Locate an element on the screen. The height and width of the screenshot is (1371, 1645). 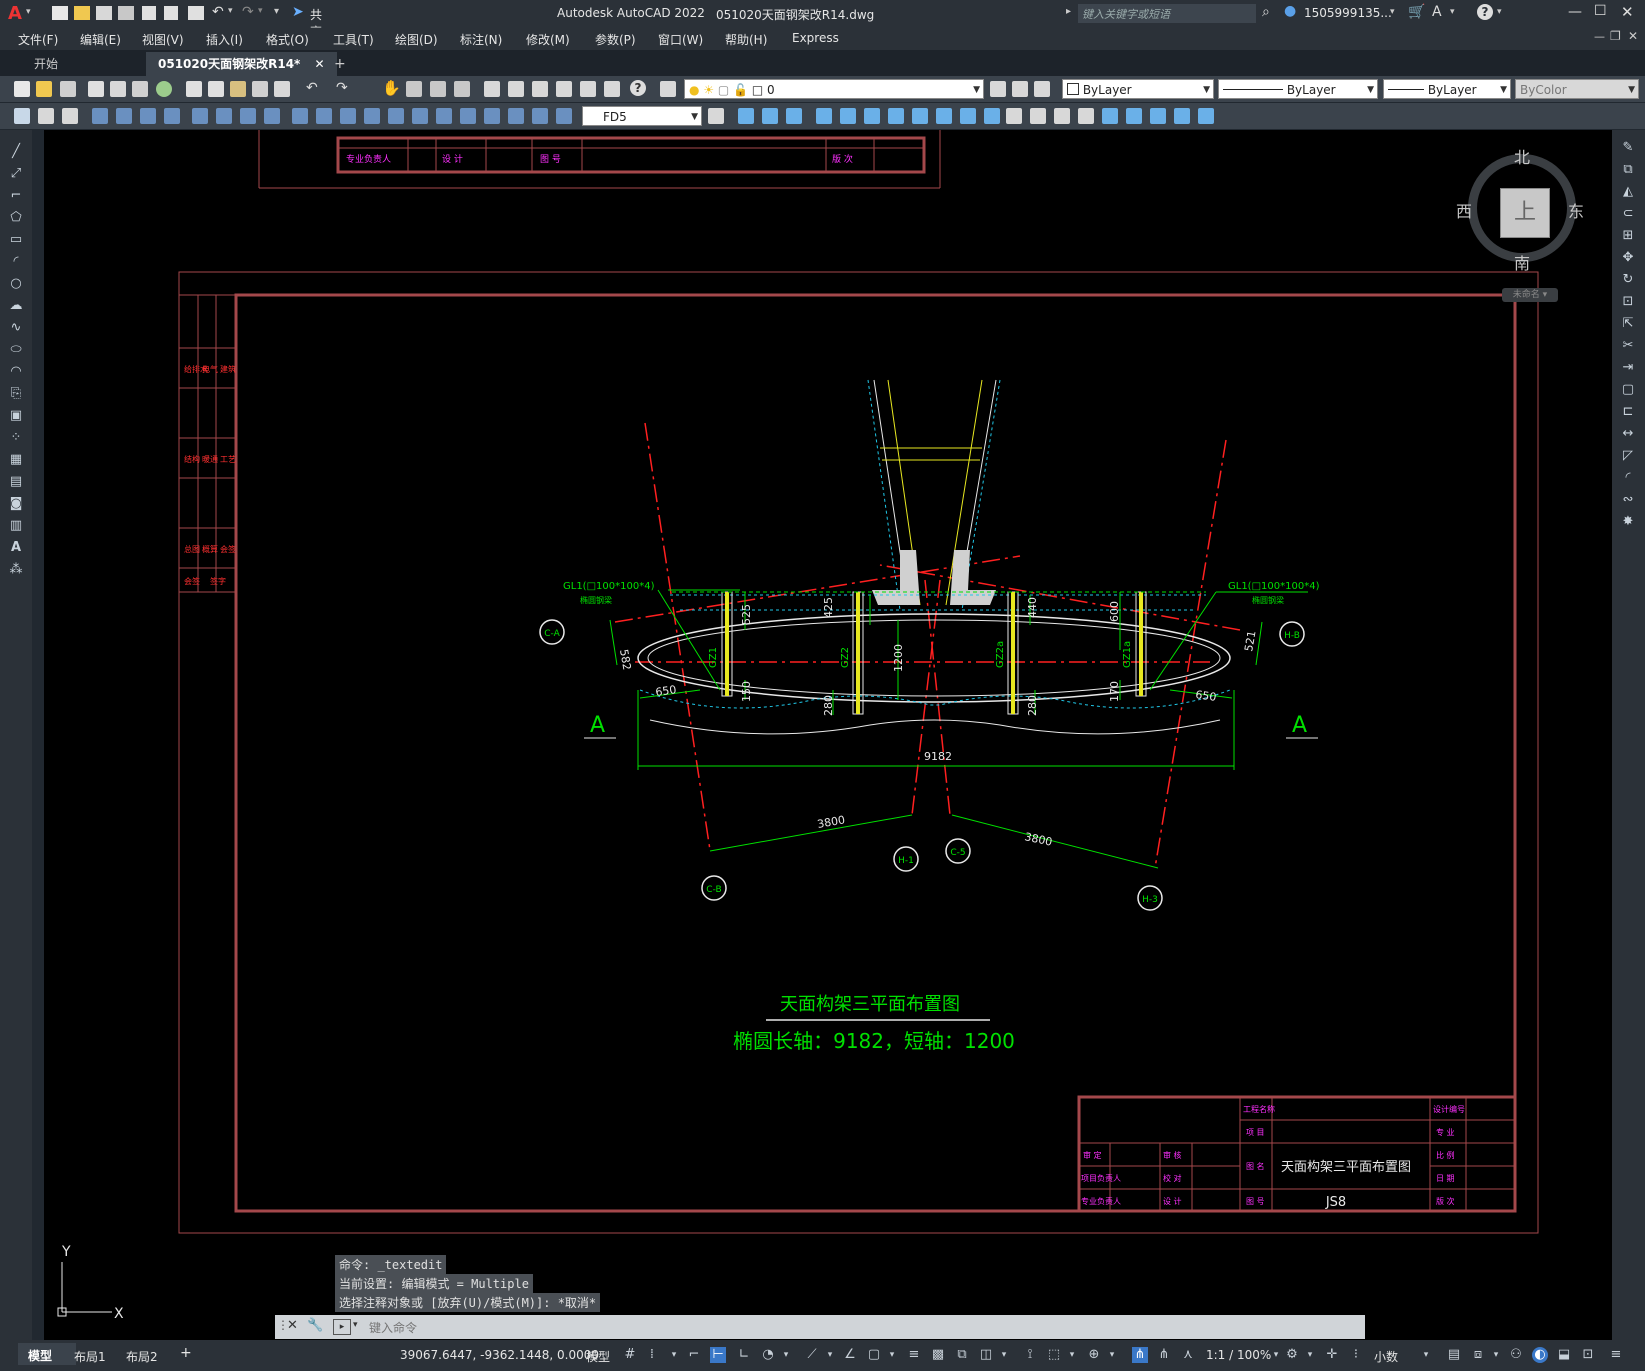
copy-object-icon: ⧉ is located at coordinates (1628, 170).